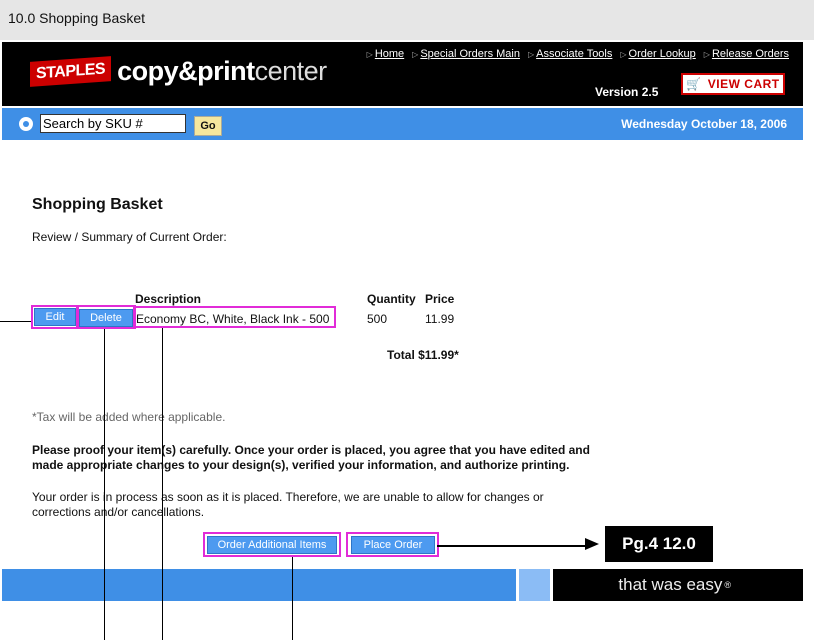 The width and height of the screenshot is (814, 640). What do you see at coordinates (55, 317) in the screenshot?
I see `highlight-edit` at bounding box center [55, 317].